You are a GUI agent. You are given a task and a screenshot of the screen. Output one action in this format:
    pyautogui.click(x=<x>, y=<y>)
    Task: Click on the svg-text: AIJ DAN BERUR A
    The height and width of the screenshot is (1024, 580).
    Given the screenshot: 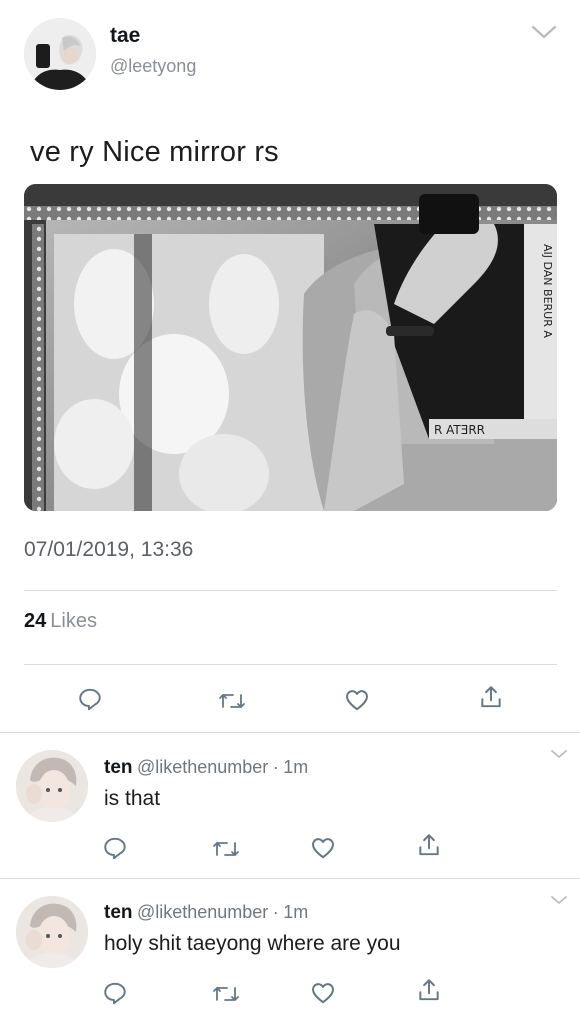 What is the action you would take?
    pyautogui.click(x=547, y=291)
    